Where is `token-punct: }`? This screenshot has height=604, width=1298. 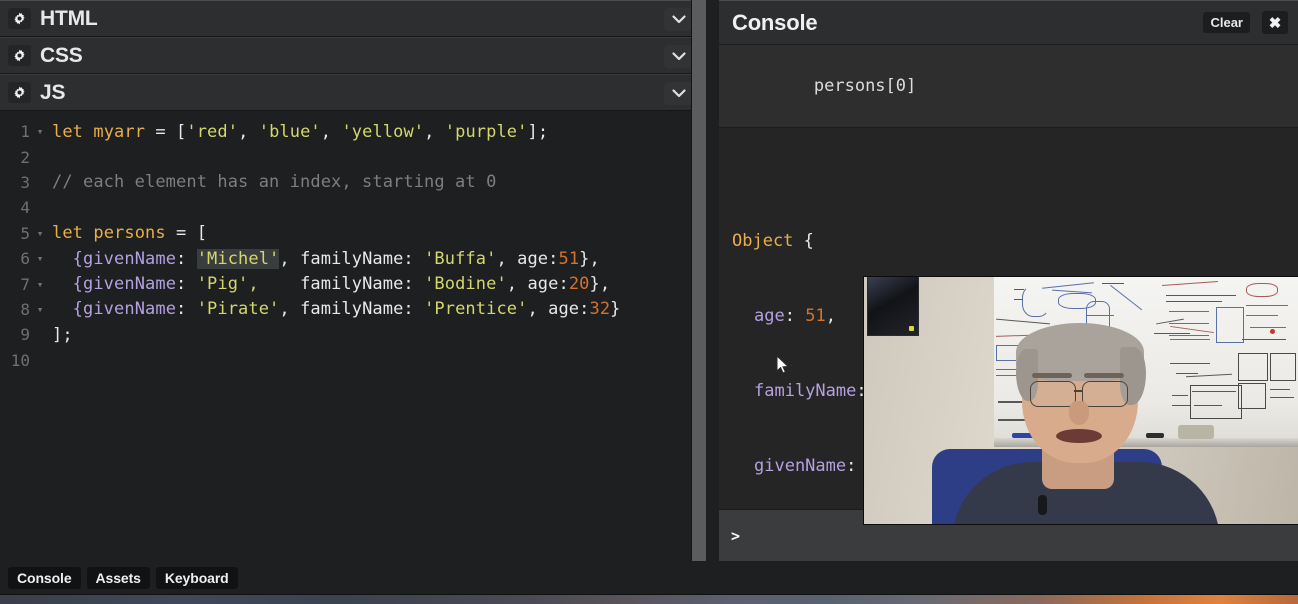 token-punct: } is located at coordinates (615, 309).